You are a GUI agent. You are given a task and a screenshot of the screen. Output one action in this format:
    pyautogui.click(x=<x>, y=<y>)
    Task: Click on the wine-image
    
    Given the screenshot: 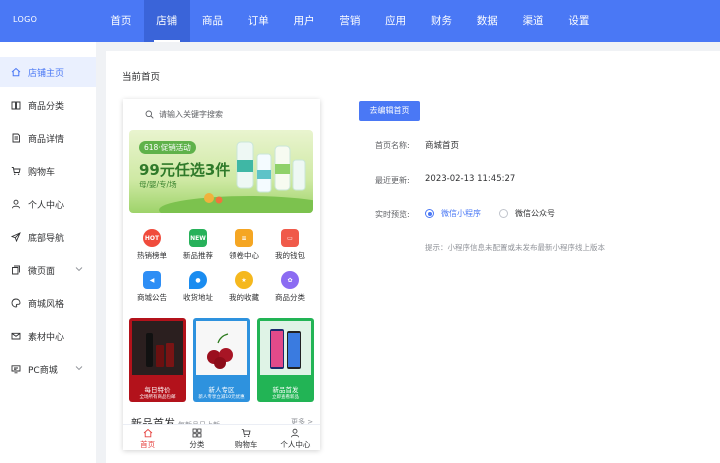 What is the action you would take?
    pyautogui.click(x=157, y=348)
    